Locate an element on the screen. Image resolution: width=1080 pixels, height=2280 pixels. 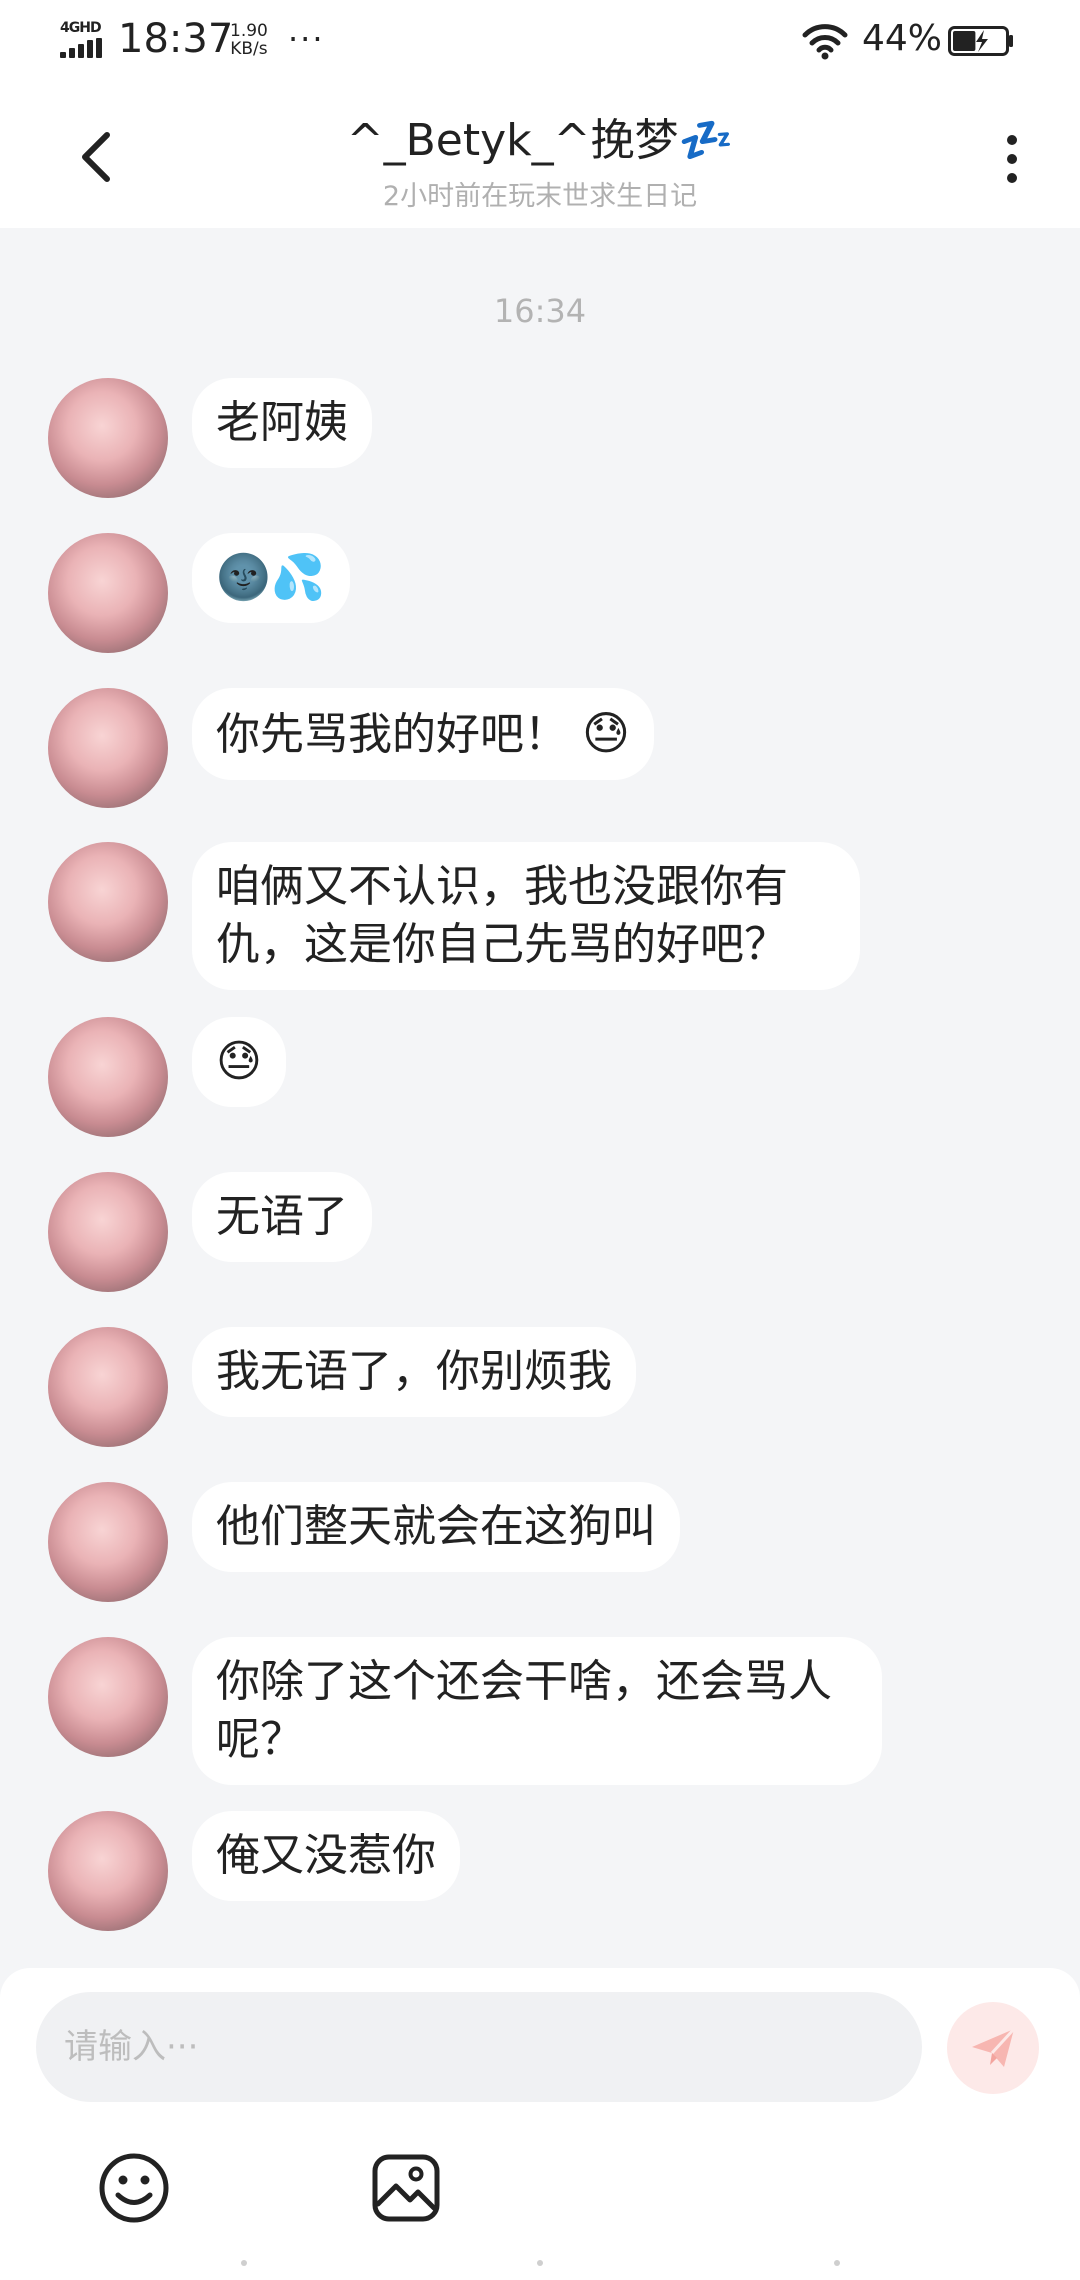
network-speed: 1.90 KB/s is located at coordinates (249, 40).